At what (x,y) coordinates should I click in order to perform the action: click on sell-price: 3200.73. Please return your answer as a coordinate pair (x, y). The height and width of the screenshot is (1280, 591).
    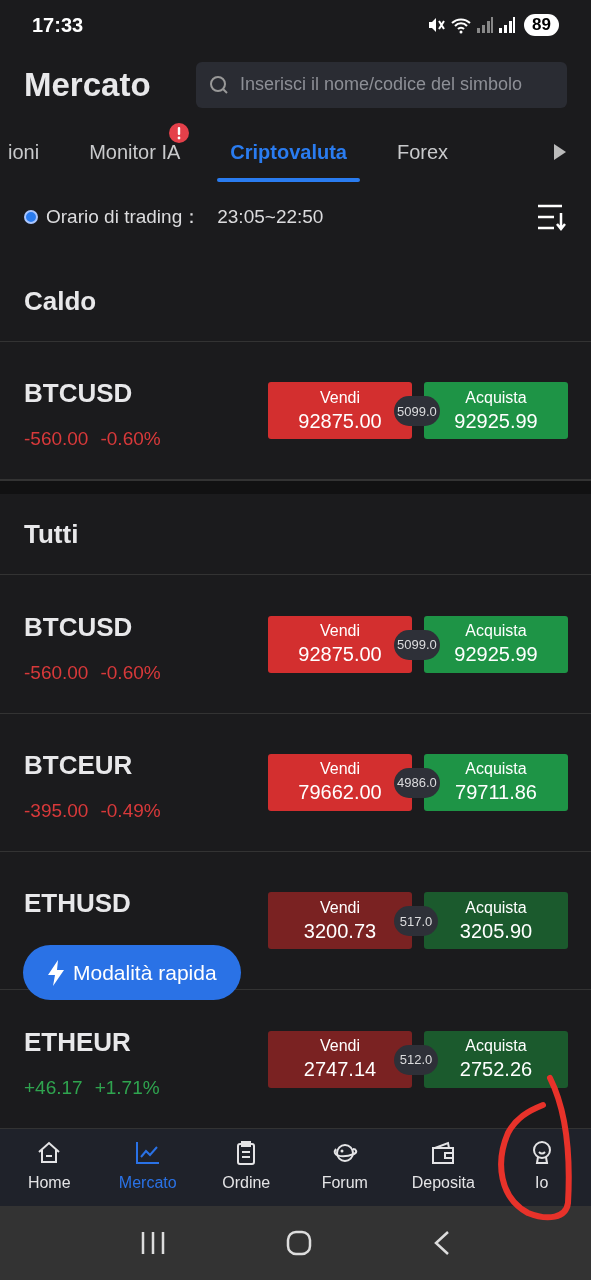
    Looking at the image, I should click on (340, 931).